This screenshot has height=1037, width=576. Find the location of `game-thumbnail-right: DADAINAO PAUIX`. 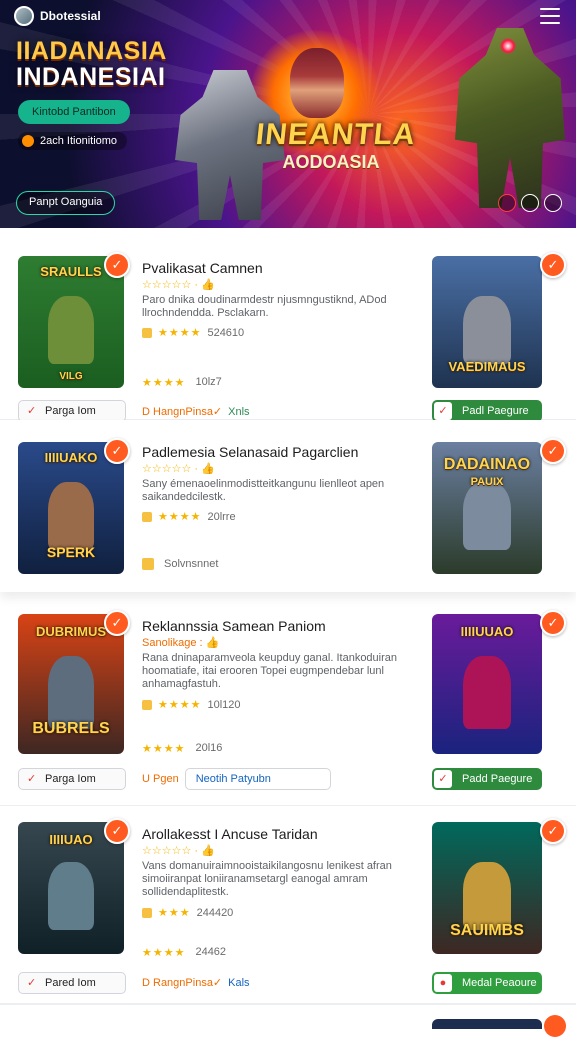

game-thumbnail-right: DADAINAO PAUIX is located at coordinates (487, 508).